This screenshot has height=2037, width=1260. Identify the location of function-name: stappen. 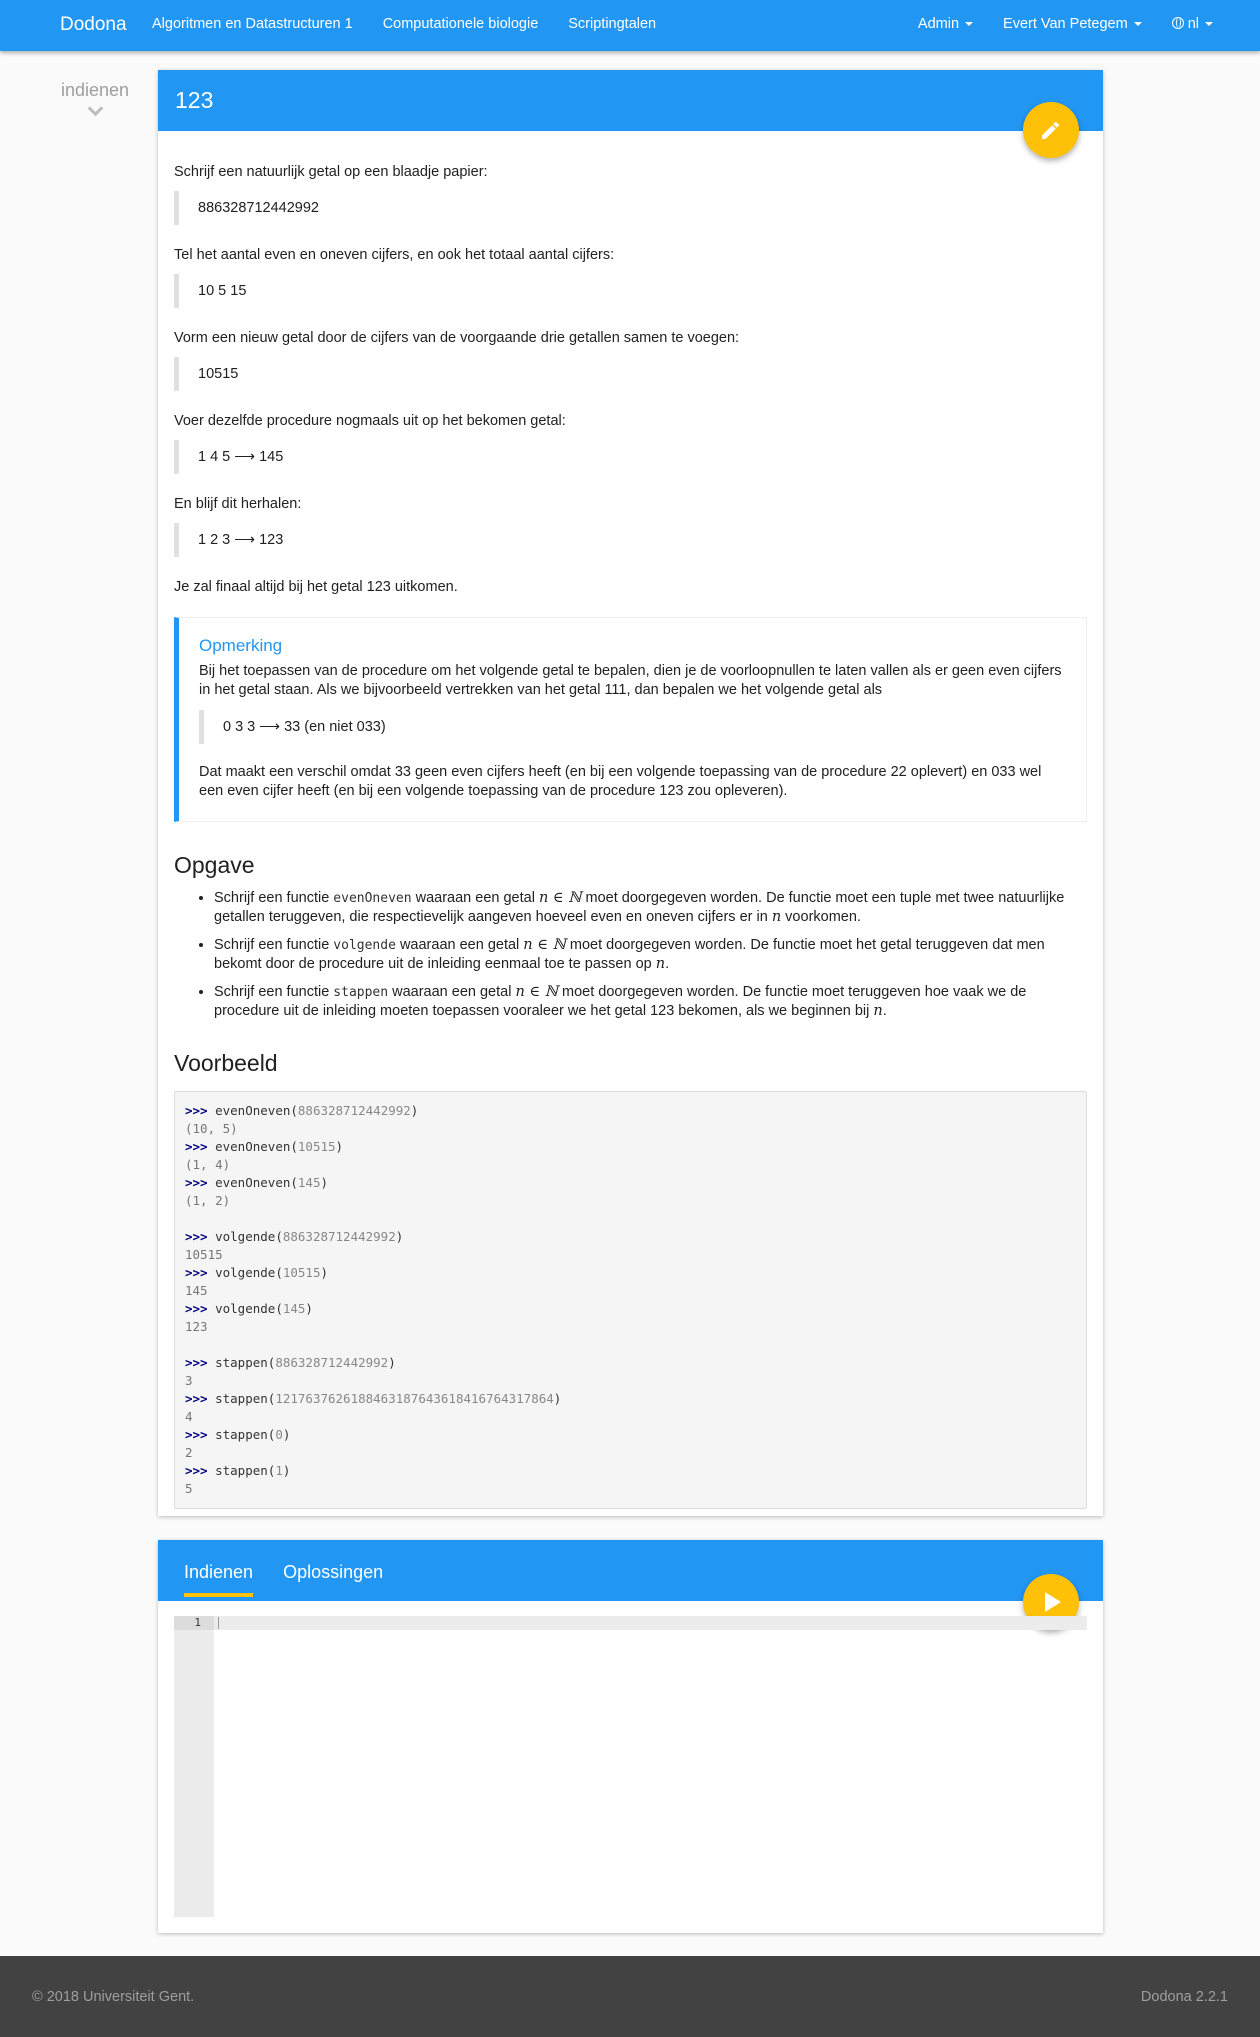
(361, 992).